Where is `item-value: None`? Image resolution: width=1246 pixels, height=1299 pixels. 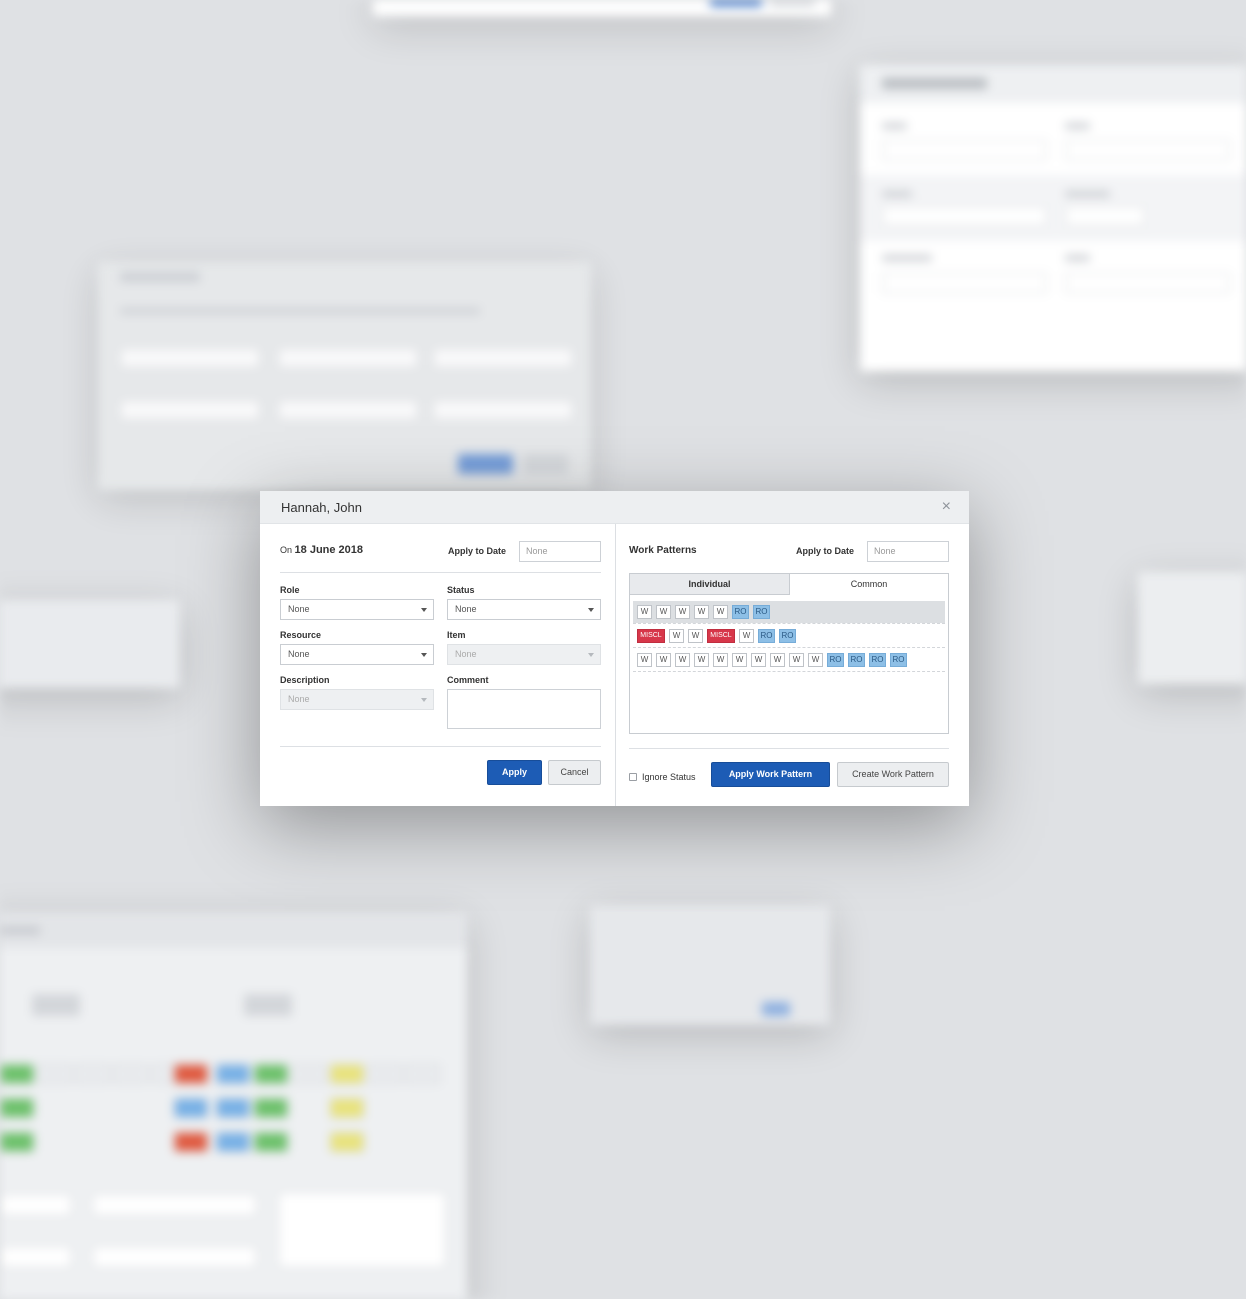
item-value: None is located at coordinates (466, 654).